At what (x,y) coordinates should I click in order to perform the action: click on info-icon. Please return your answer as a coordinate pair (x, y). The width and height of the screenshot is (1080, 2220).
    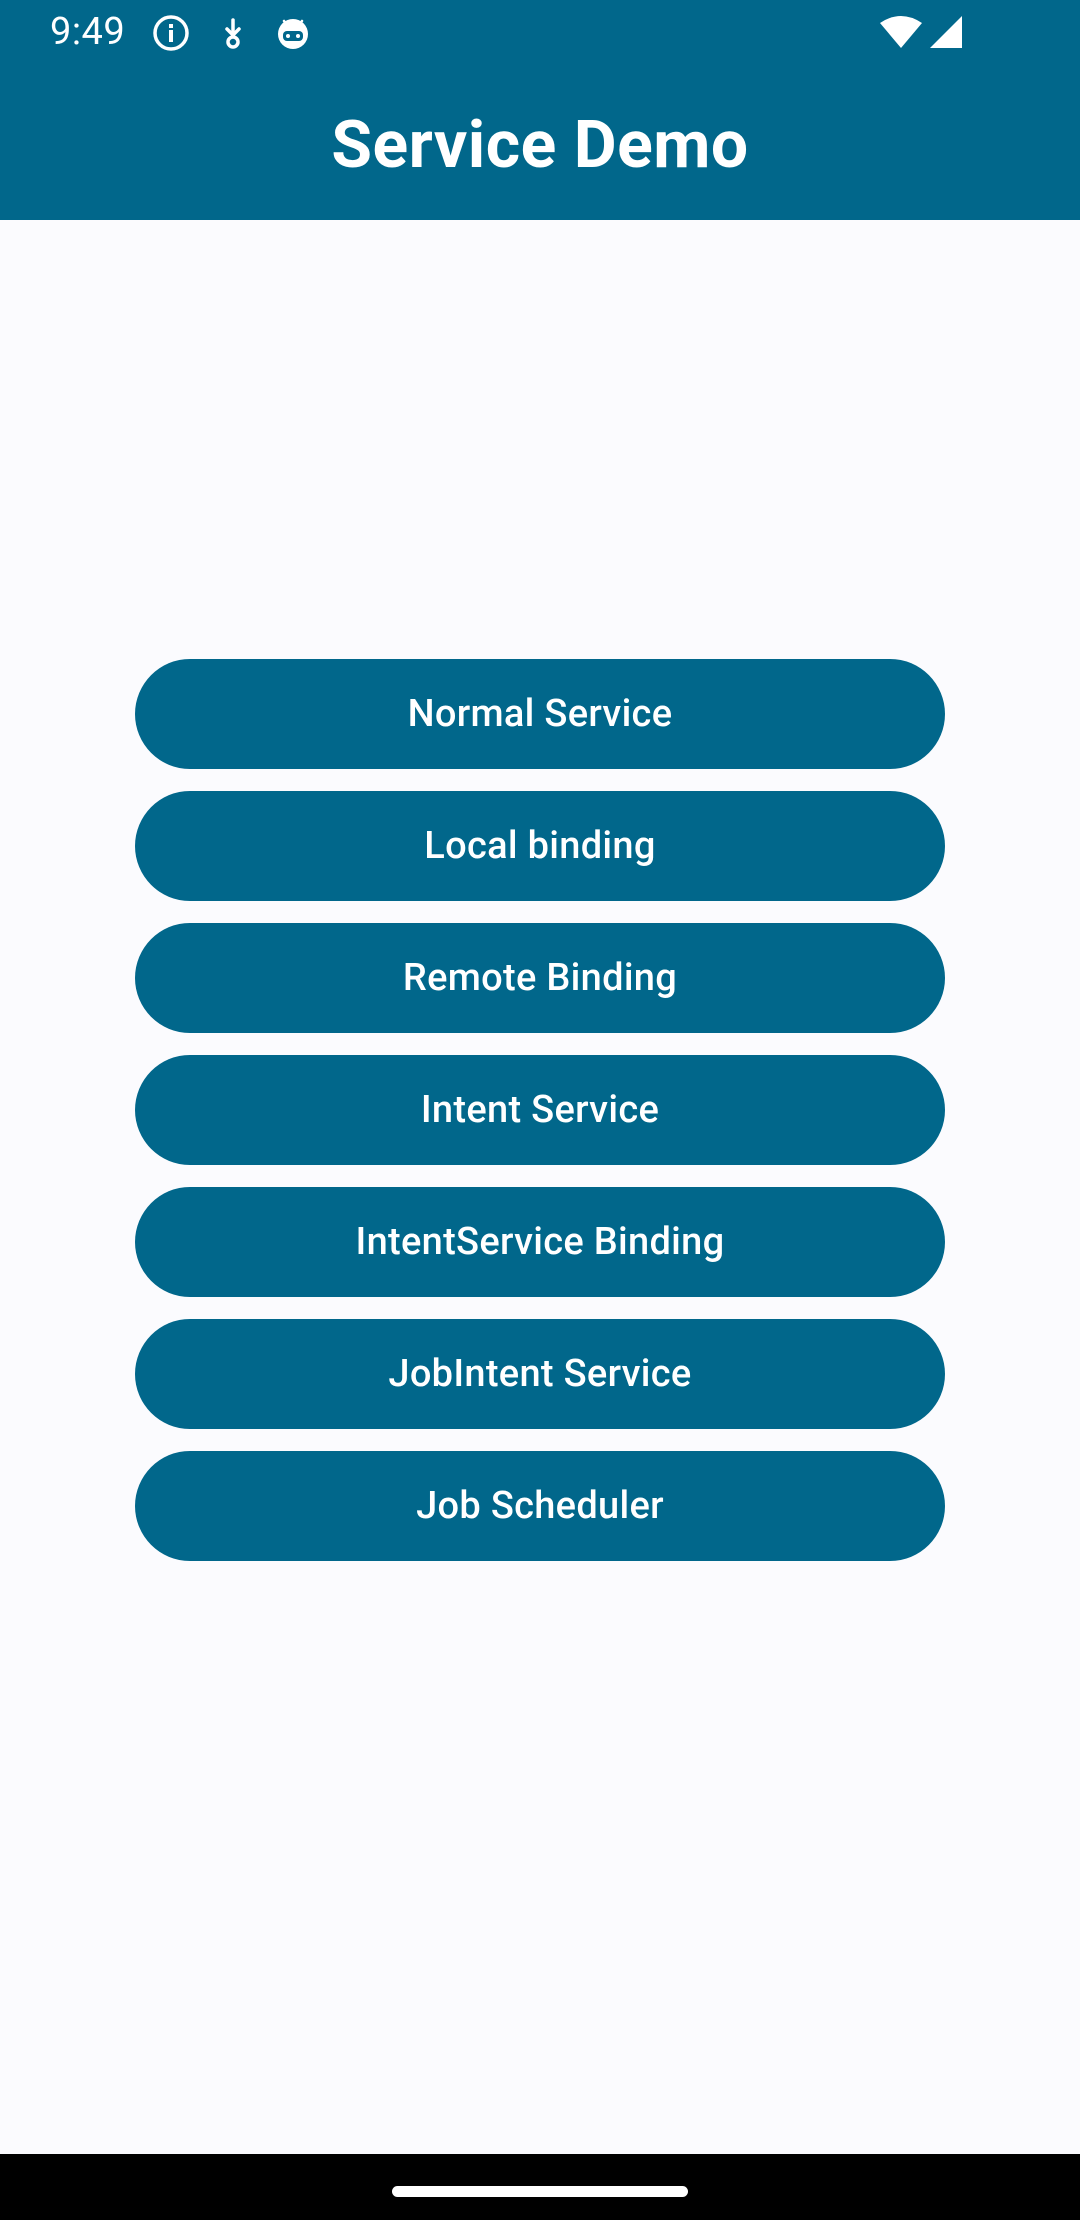
    Looking at the image, I should click on (171, 33).